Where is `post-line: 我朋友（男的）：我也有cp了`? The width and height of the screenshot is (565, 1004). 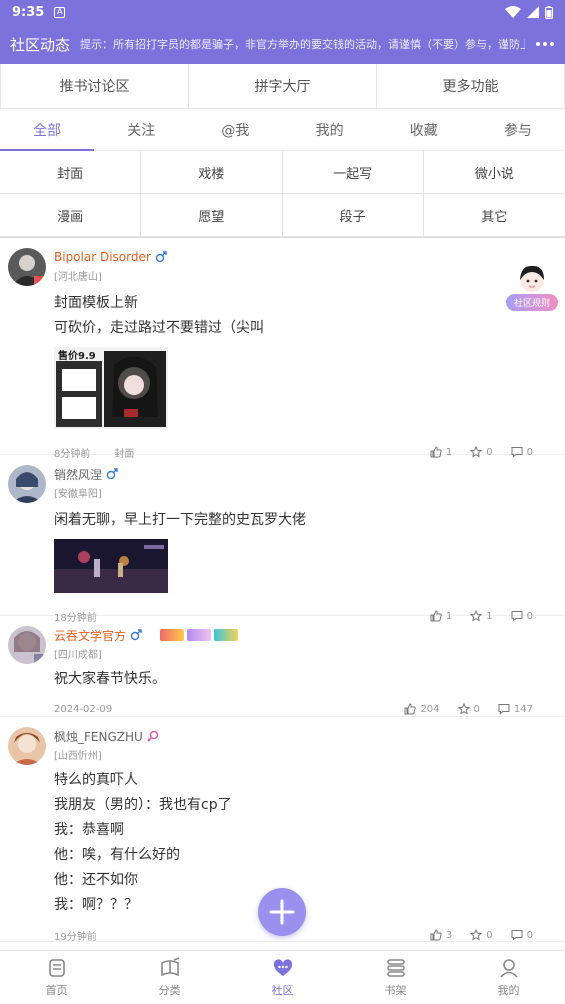
post-line: 我朋友（男的）：我也有cp了 is located at coordinates (143, 805).